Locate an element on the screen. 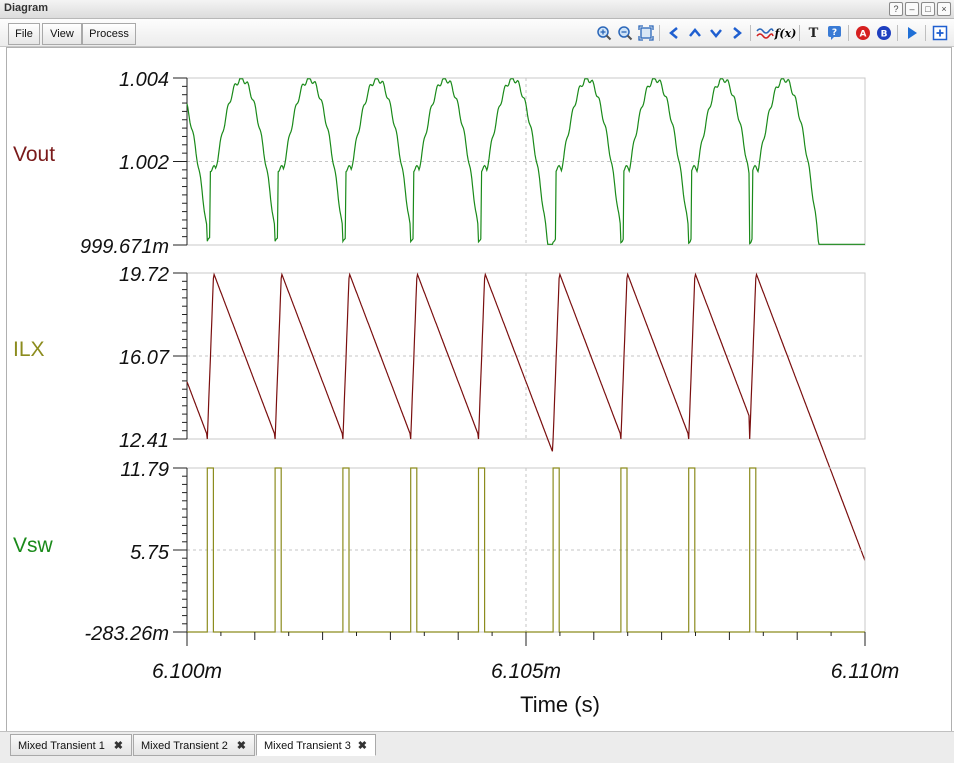 The width and height of the screenshot is (954, 763). expand-icon is located at coordinates (940, 33).